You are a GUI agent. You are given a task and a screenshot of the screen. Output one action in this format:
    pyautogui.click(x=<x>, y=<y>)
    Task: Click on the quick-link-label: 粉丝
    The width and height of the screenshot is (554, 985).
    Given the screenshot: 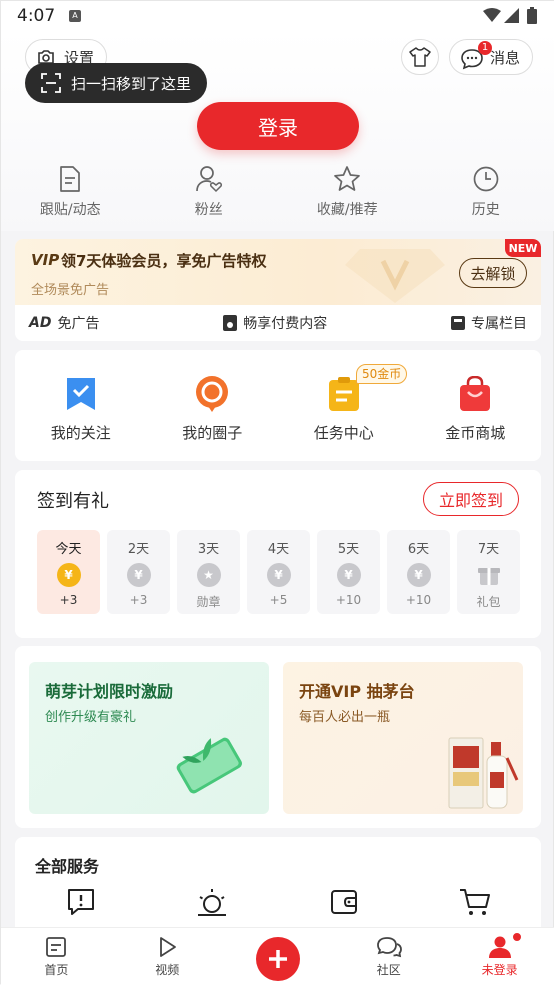 What is the action you would take?
    pyautogui.click(x=209, y=209)
    